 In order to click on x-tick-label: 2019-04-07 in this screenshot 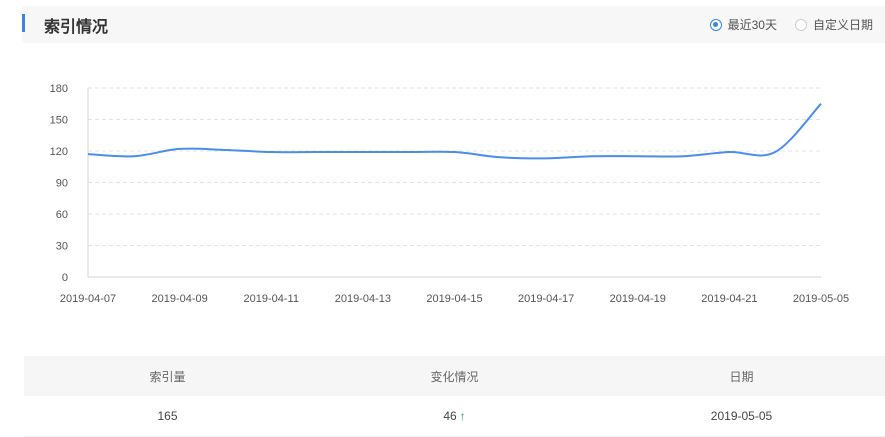, I will do `click(88, 299)`.